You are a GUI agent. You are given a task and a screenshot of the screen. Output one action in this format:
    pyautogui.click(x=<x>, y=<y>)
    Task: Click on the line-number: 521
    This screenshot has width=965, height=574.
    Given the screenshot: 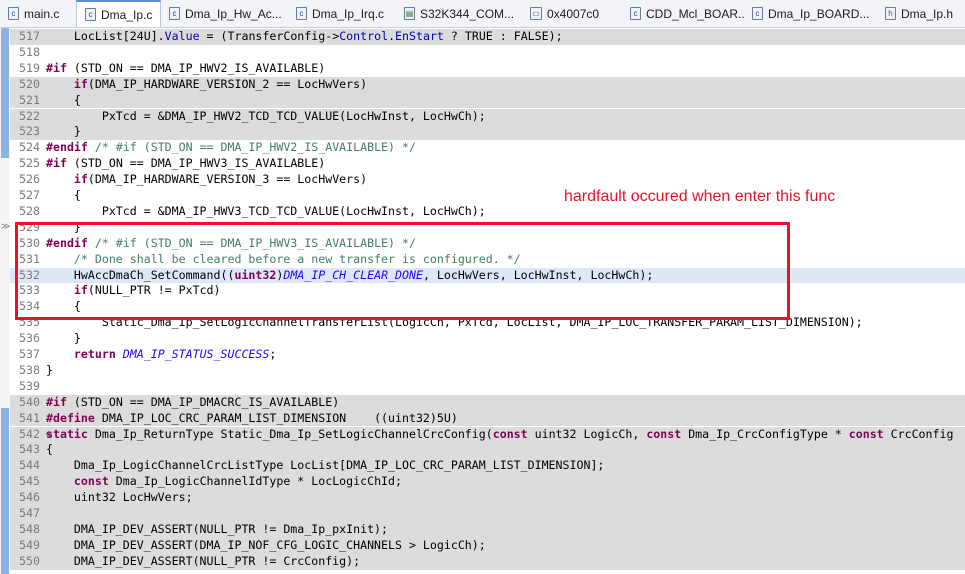 What is the action you would take?
    pyautogui.click(x=29, y=99)
    